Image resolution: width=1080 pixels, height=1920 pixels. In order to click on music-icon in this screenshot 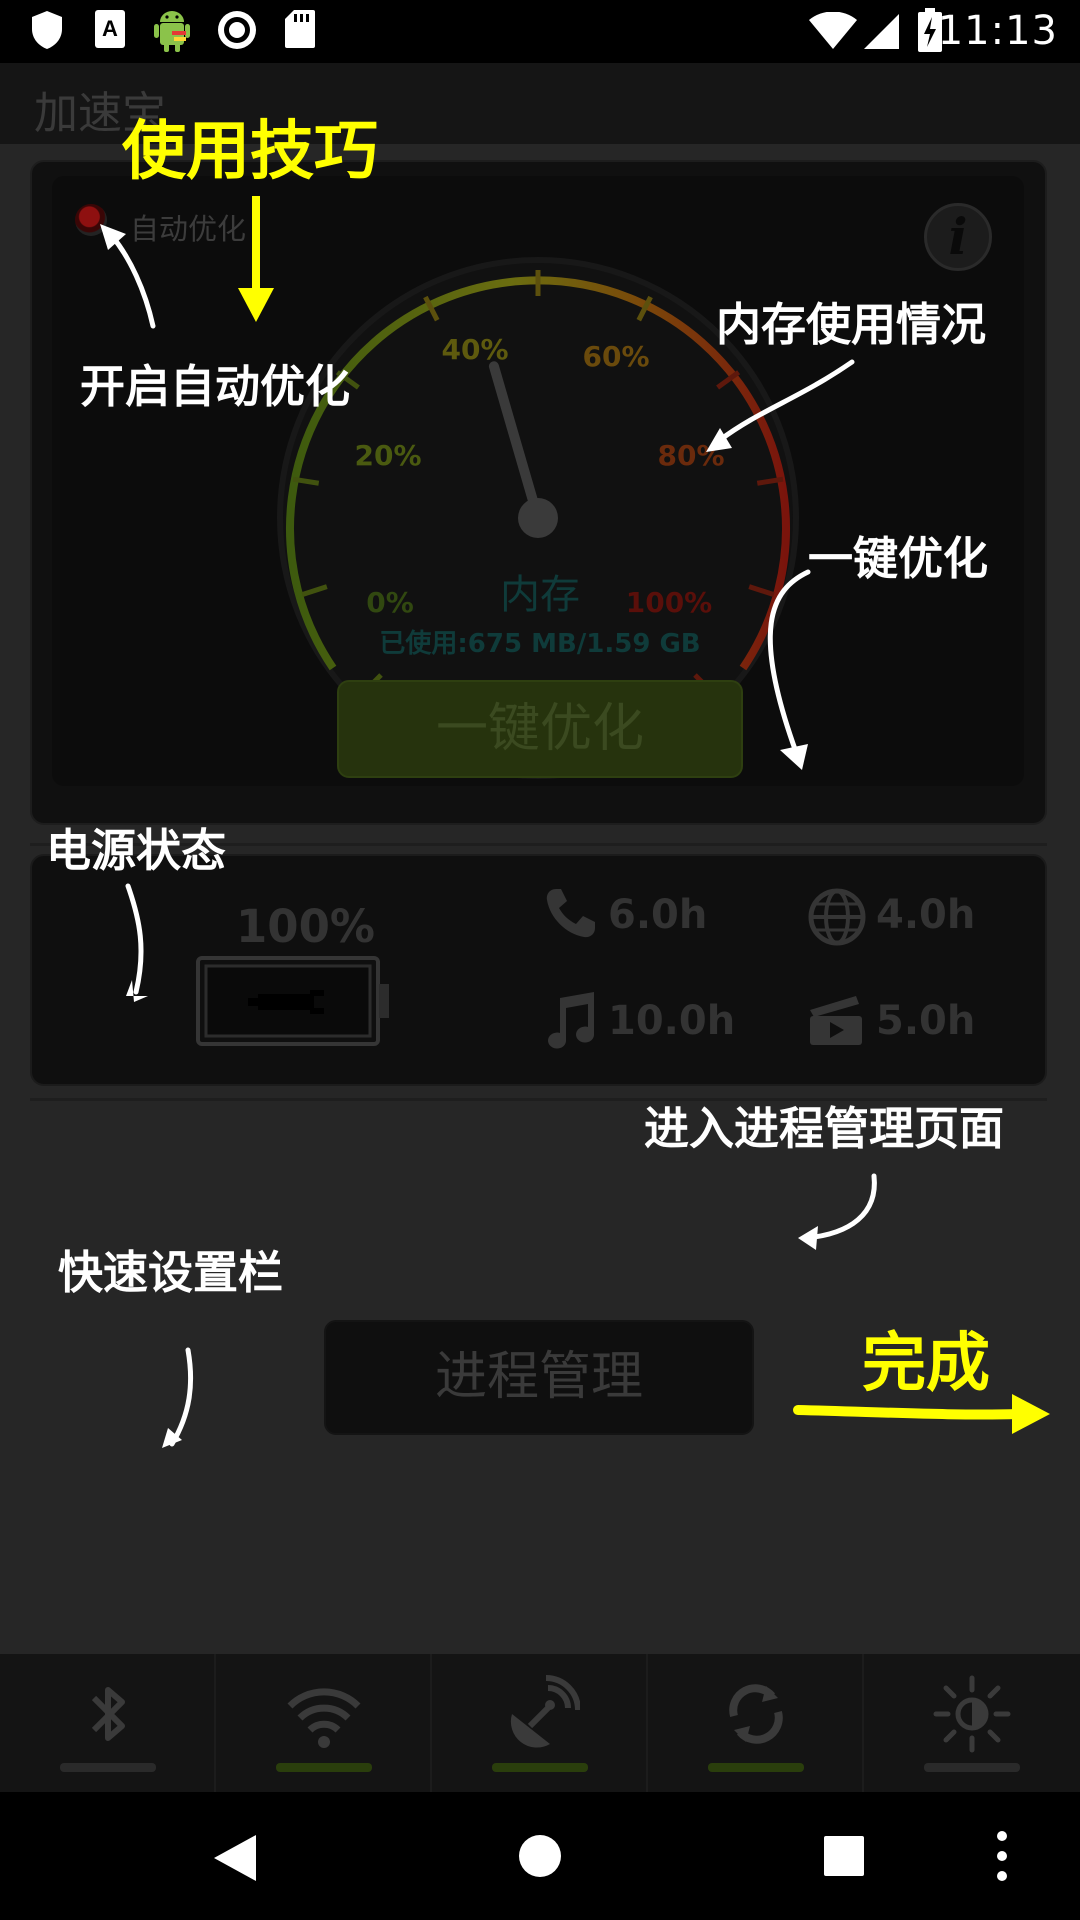, I will do `click(571, 1020)`.